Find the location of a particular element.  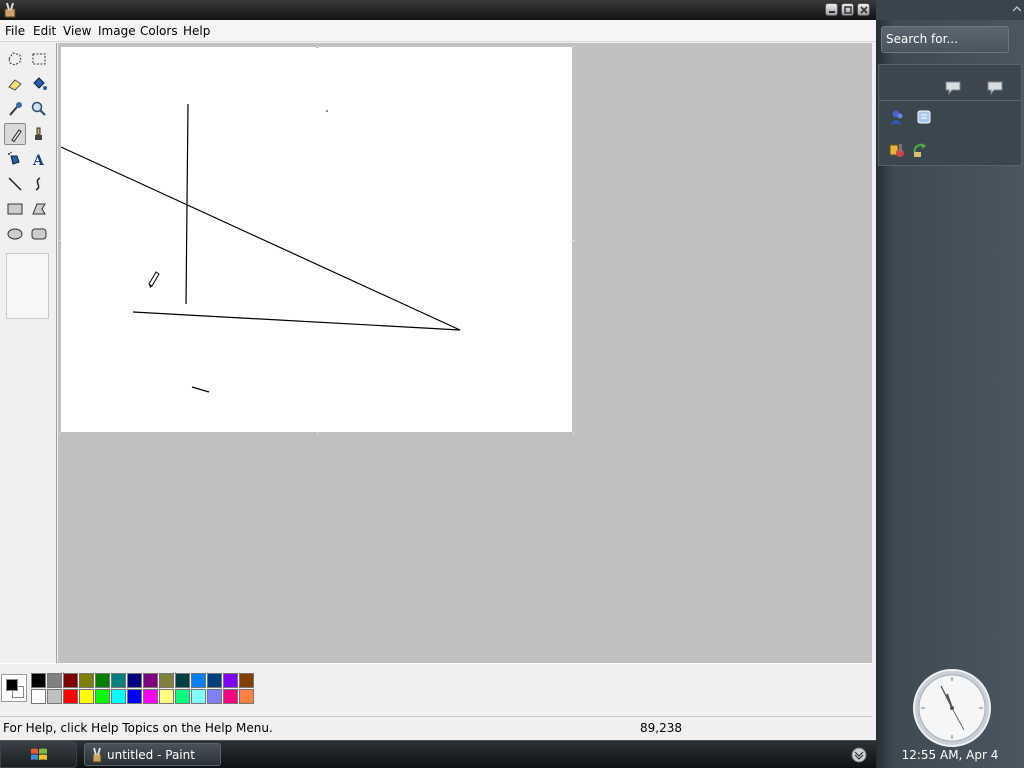

refresh-icon is located at coordinates (920, 150).